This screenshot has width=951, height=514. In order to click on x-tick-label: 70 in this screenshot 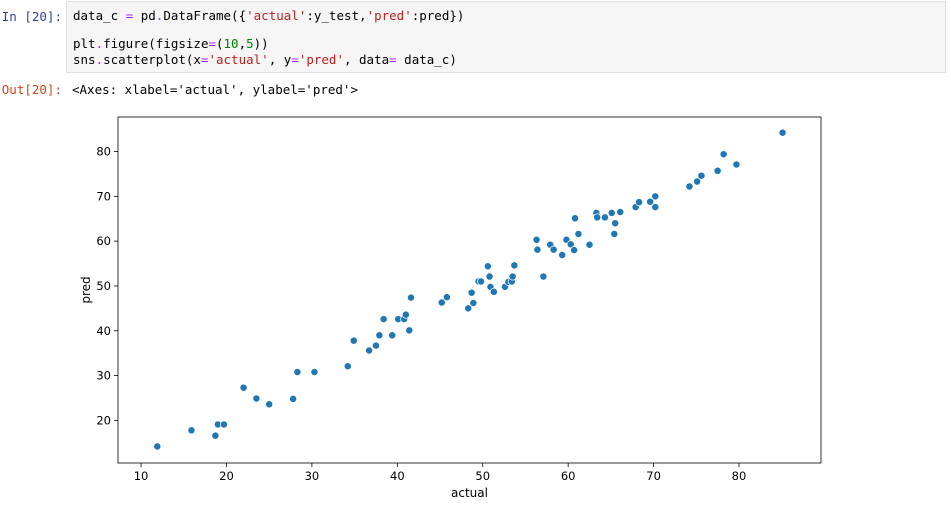, I will do `click(653, 476)`.